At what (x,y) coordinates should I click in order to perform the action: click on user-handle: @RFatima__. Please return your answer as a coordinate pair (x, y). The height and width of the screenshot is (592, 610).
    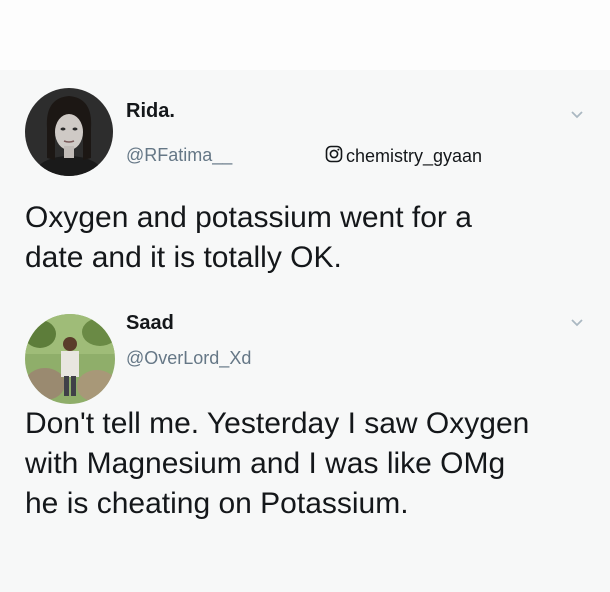
    Looking at the image, I should click on (179, 155).